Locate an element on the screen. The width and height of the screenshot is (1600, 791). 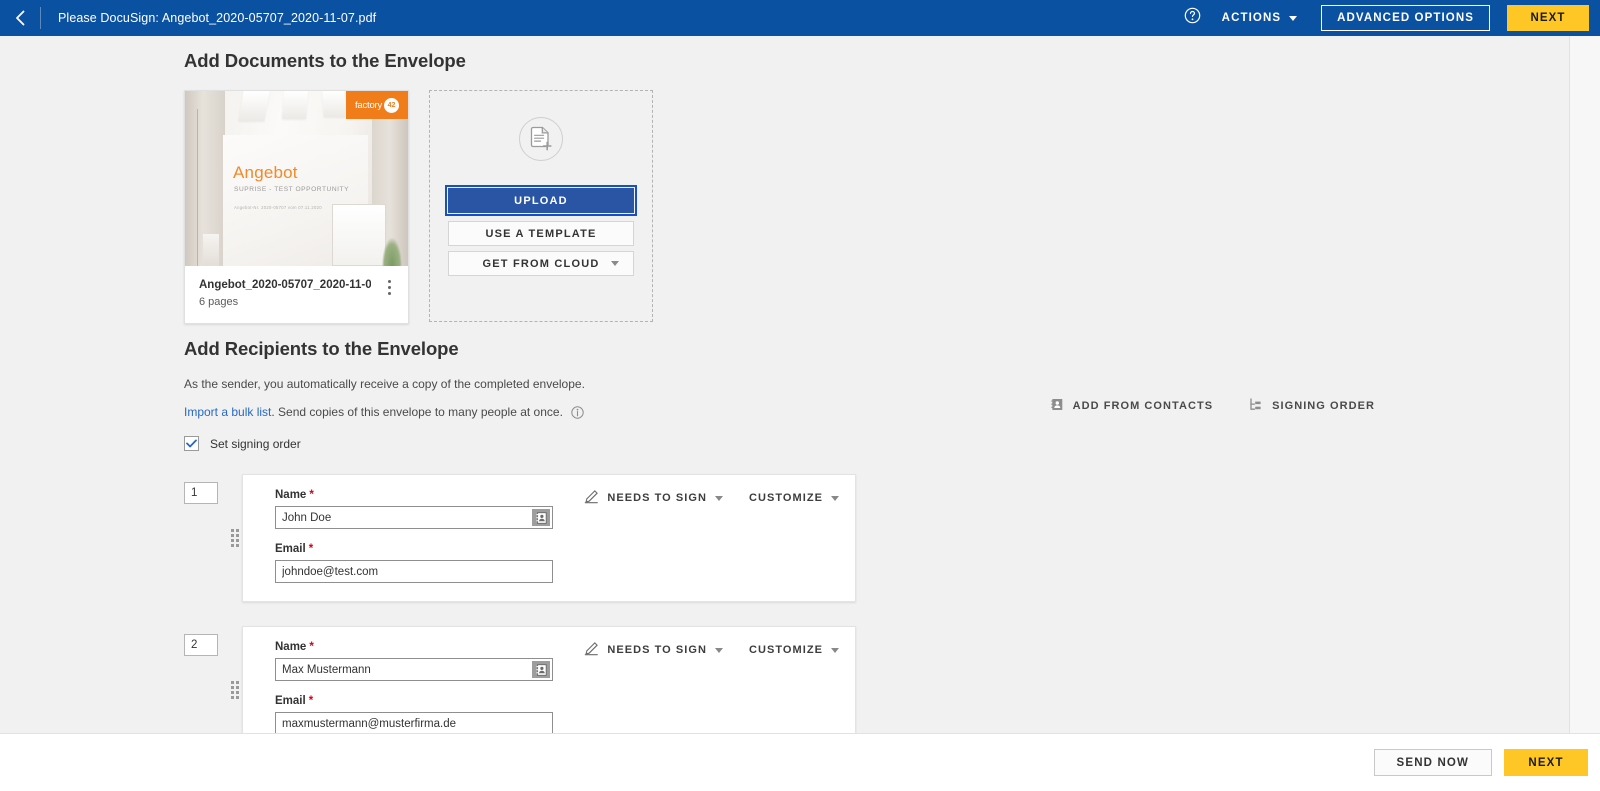
photo-pillar is located at coordinates (211, 250).